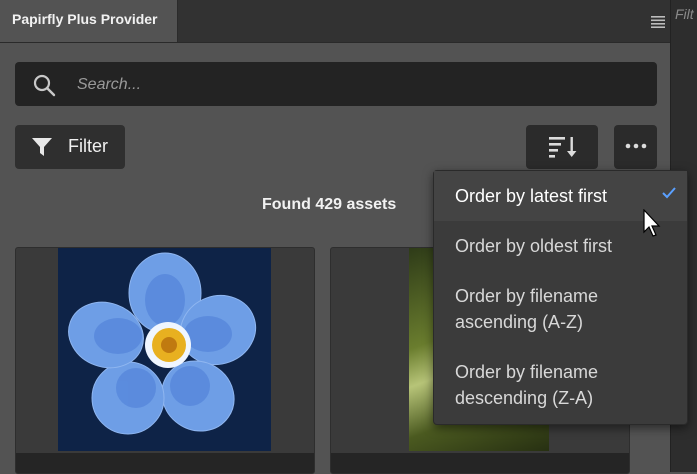 The height and width of the screenshot is (474, 697). I want to click on menu-item-label: Order by oldest first, so click(534, 246).